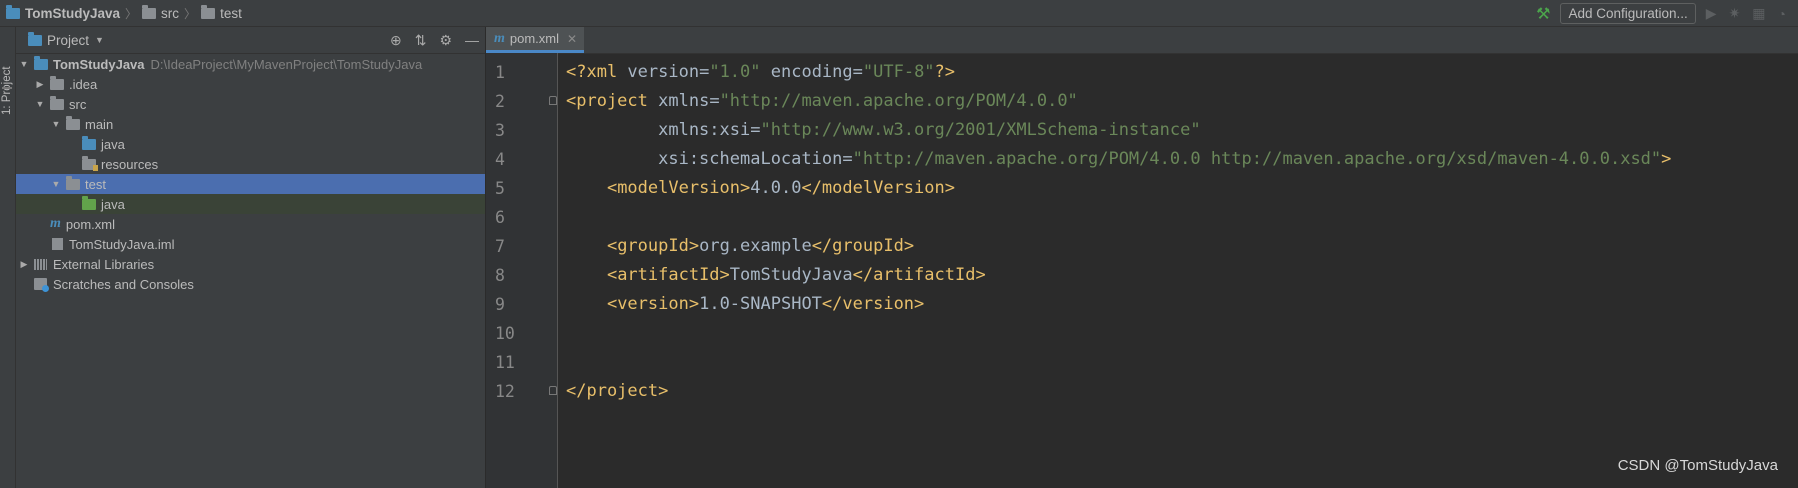 The height and width of the screenshot is (488, 1798). What do you see at coordinates (250, 224) in the screenshot?
I see `tree-item-pom: m pom.xml` at bounding box center [250, 224].